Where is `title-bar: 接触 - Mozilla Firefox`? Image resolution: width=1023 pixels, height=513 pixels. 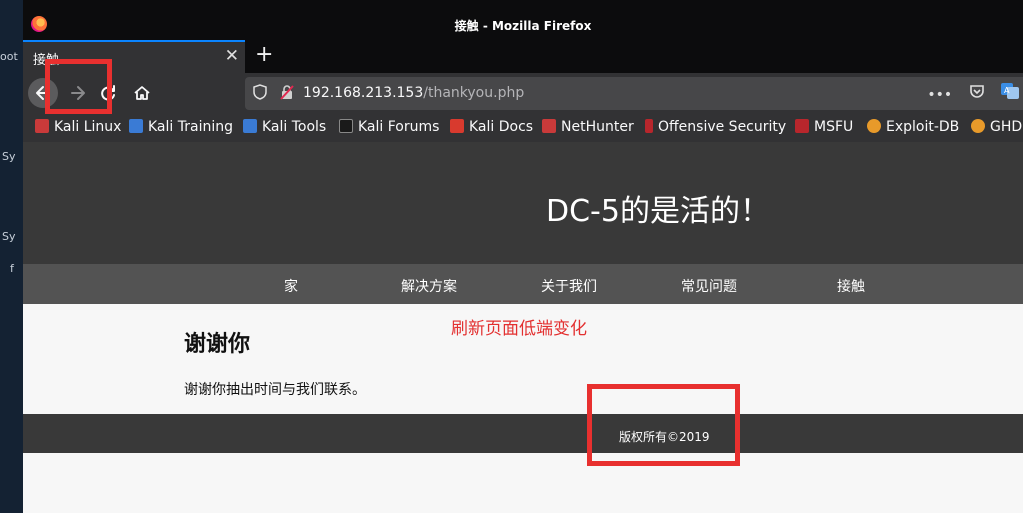 title-bar: 接触 - Mozilla Firefox is located at coordinates (523, 20).